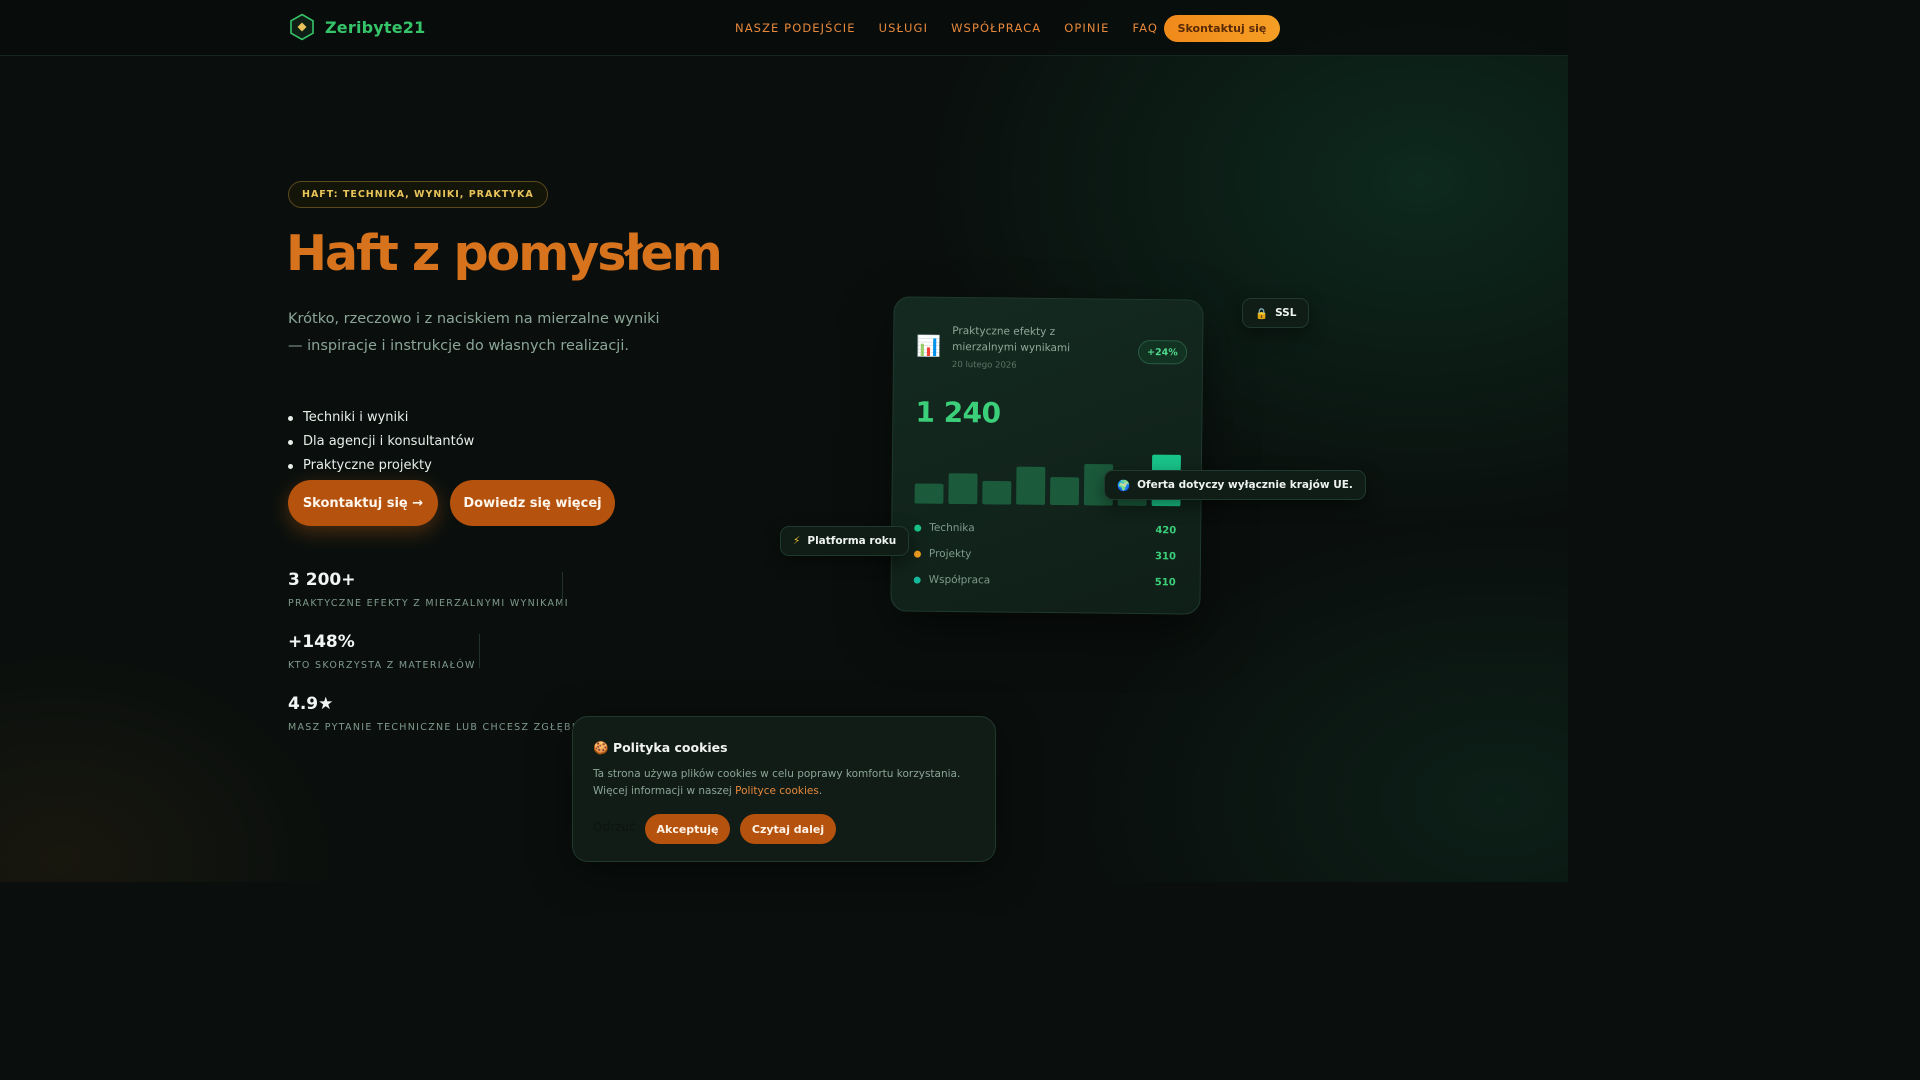 The width and height of the screenshot is (1920, 1080). Describe the element at coordinates (382, 651) in the screenshot. I see `stat-growth: +148% KTO SKORZYSTA Z MATERIAŁÓW` at that location.